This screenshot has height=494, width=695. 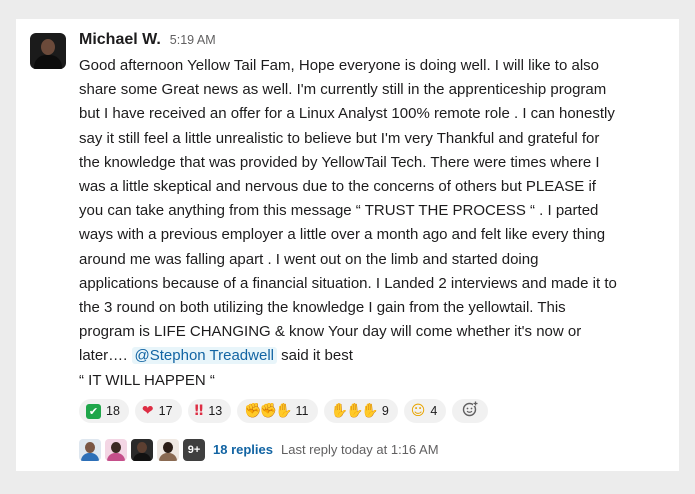 What do you see at coordinates (165, 410) in the screenshot?
I see `reaction-count: 17` at bounding box center [165, 410].